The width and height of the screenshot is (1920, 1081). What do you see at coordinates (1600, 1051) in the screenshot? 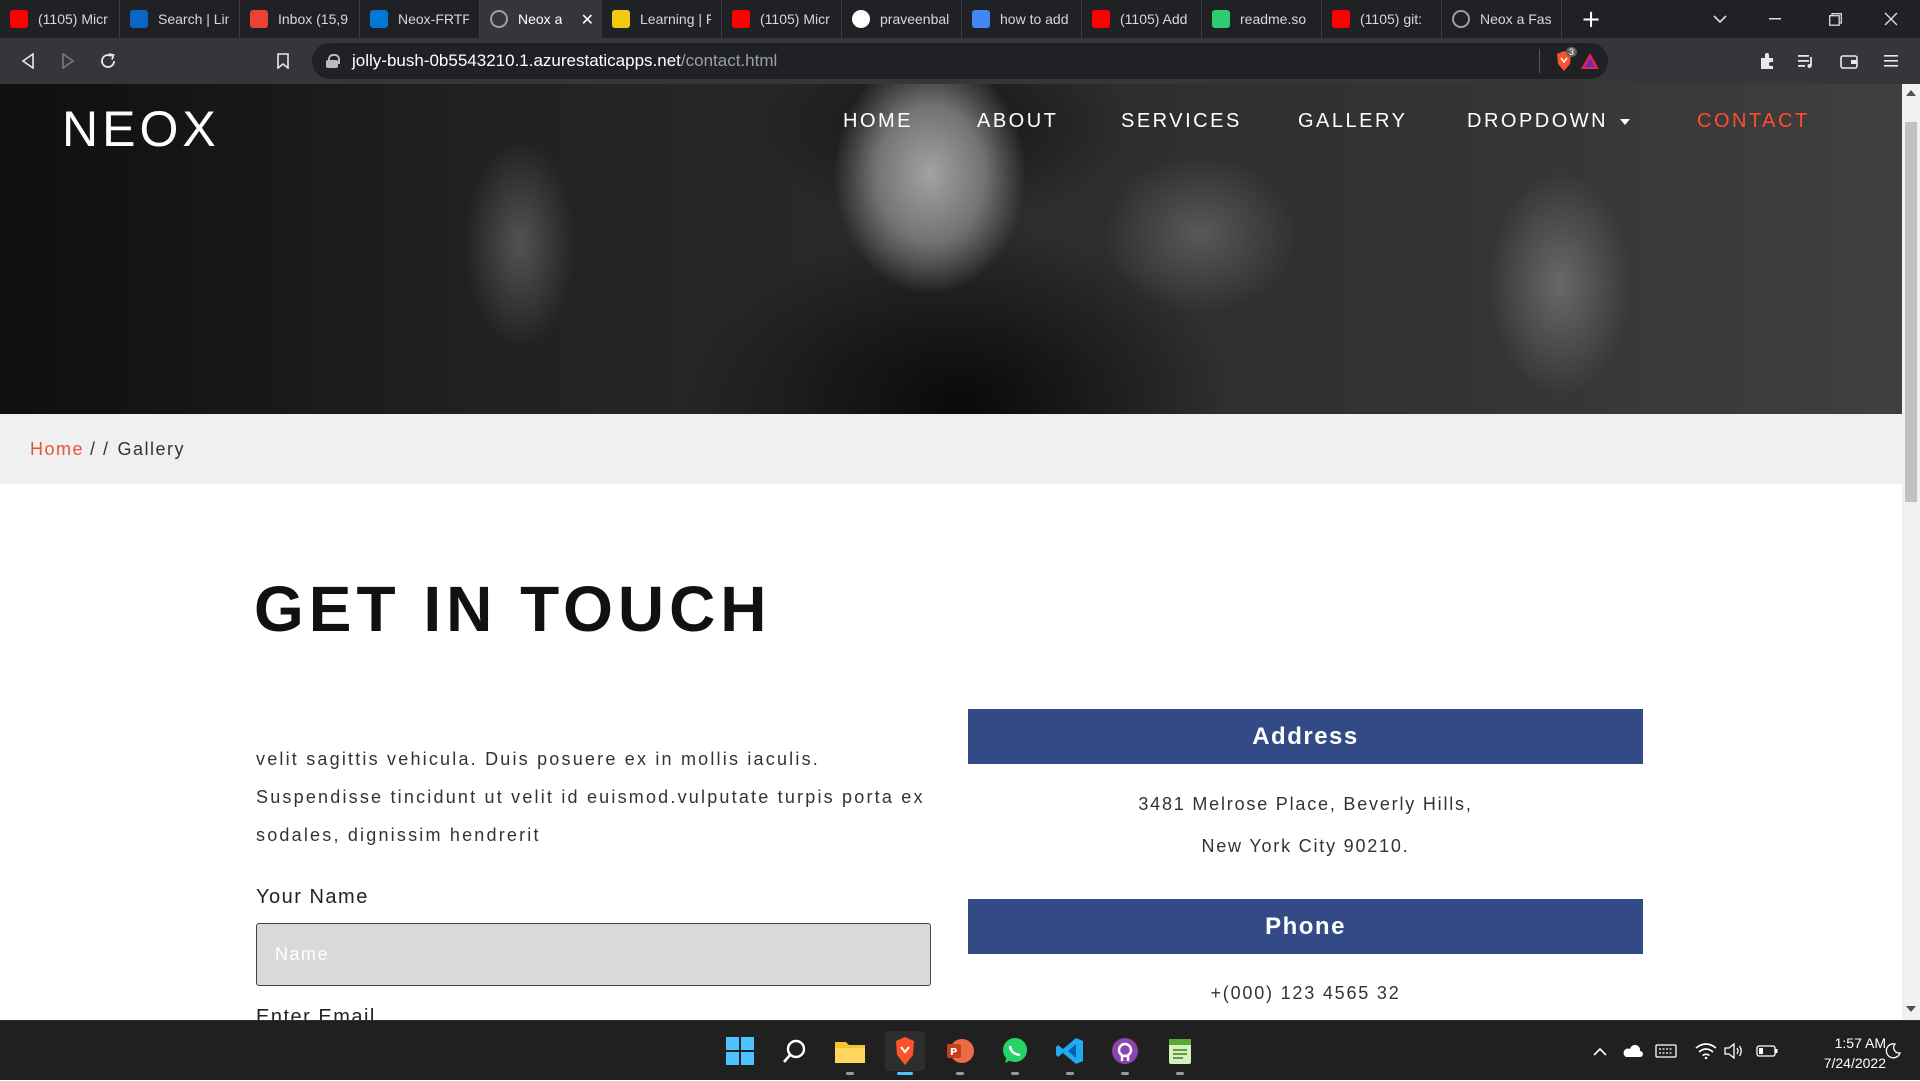
I see `tray-overflow-icon` at bounding box center [1600, 1051].